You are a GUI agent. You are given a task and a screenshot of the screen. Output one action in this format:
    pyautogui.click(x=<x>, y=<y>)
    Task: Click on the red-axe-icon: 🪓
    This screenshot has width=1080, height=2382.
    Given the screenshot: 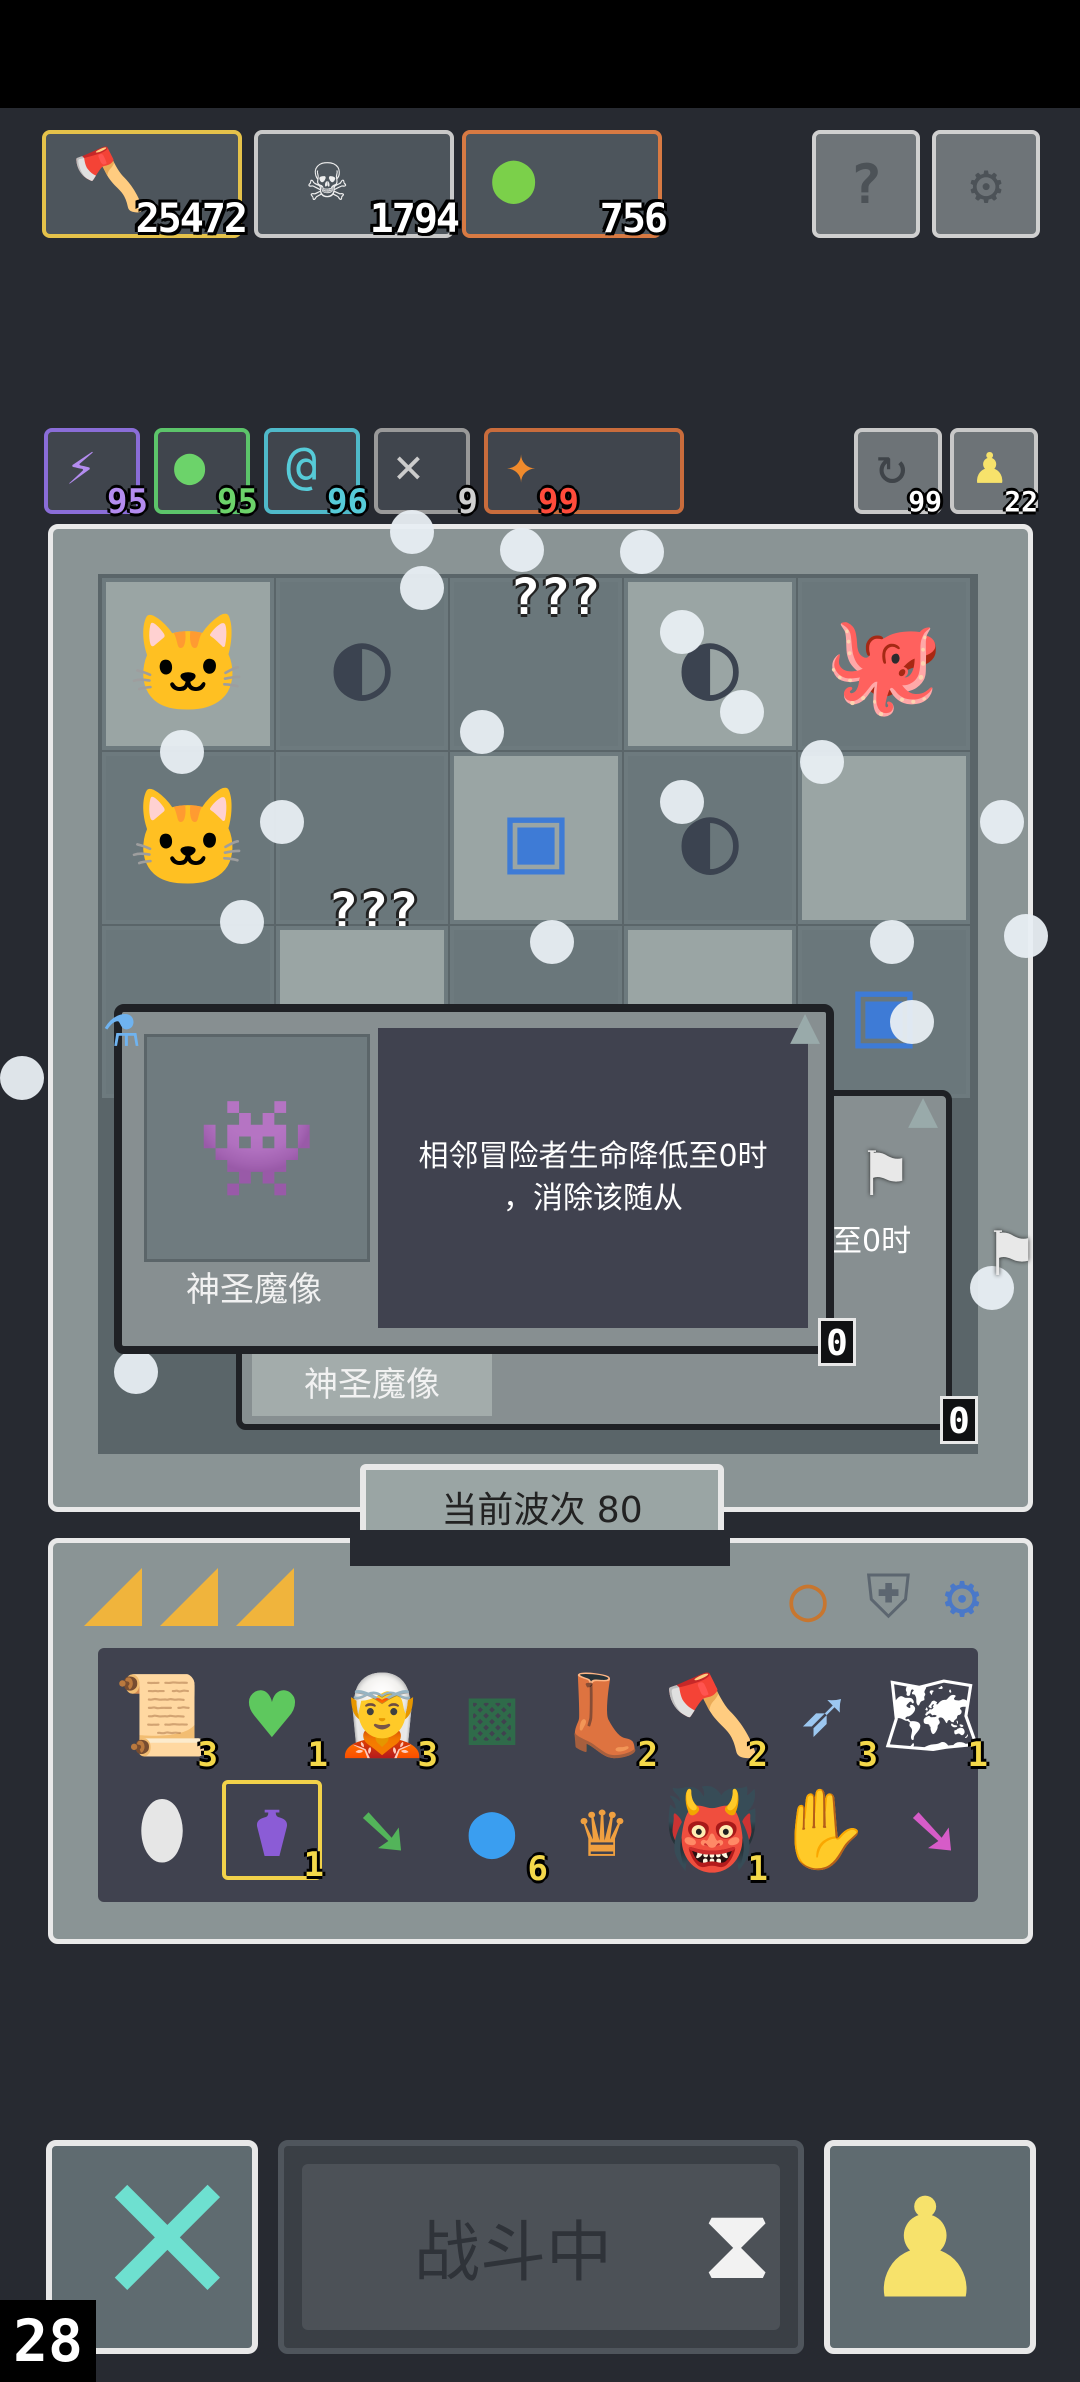 What is the action you would take?
    pyautogui.click(x=712, y=1716)
    